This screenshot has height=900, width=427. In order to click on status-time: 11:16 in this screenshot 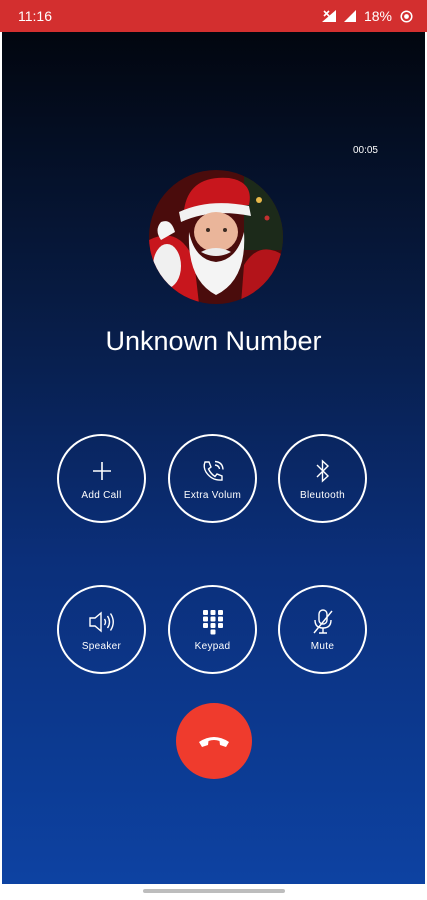, I will do `click(35, 16)`.